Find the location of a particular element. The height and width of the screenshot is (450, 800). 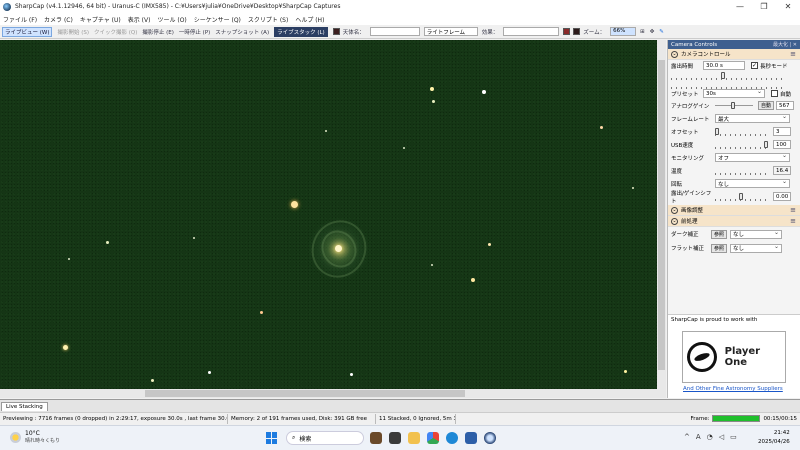

clock-time: 21:42 is located at coordinates (781, 433).